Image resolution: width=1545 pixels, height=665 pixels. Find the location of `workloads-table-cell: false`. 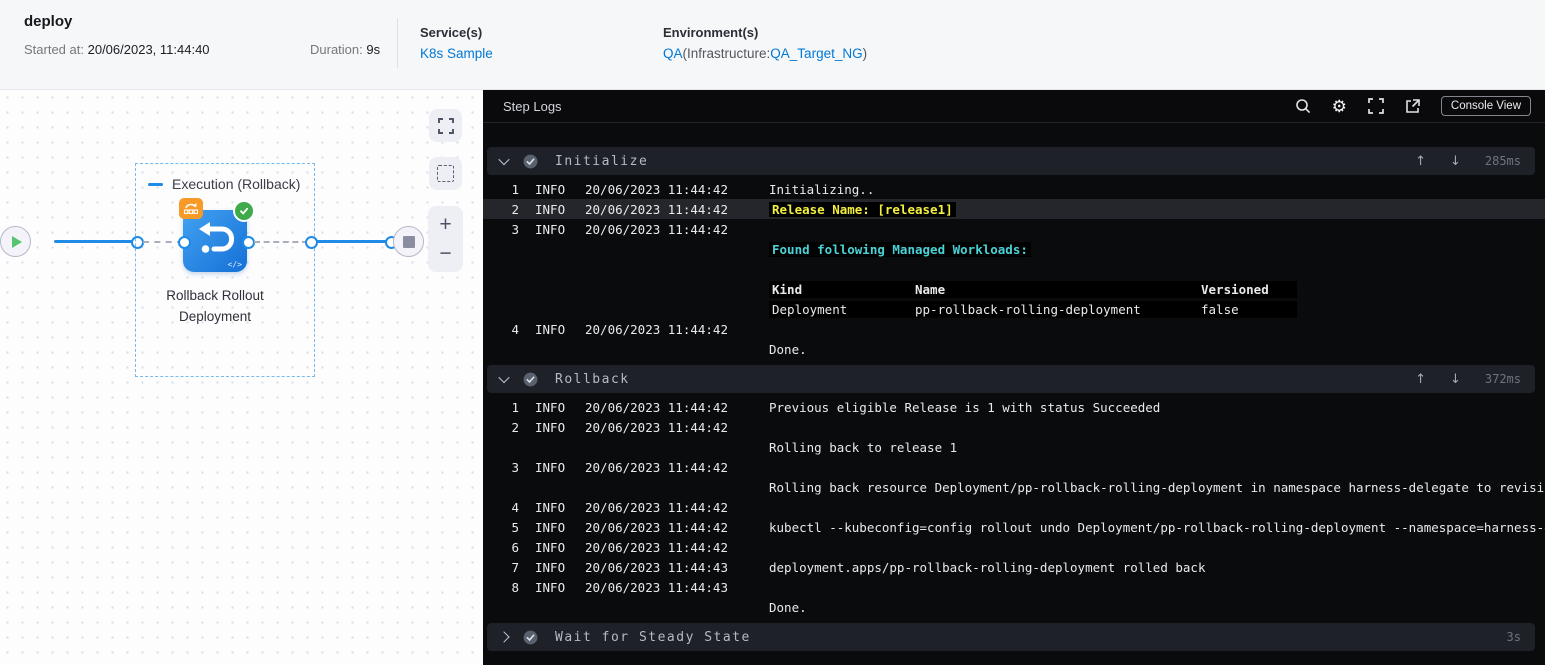

workloads-table-cell: false is located at coordinates (1220, 309).